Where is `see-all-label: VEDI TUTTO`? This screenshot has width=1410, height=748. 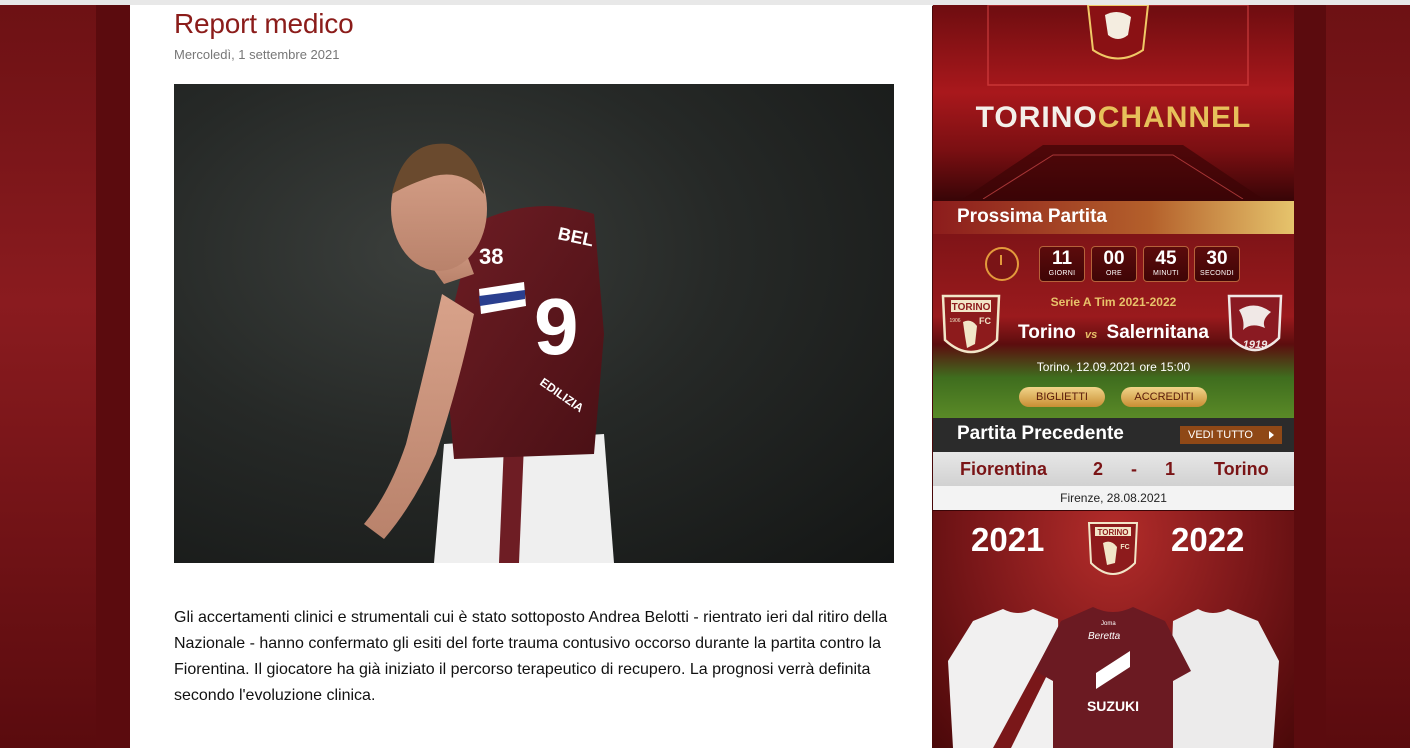 see-all-label: VEDI TUTTO is located at coordinates (1220, 435).